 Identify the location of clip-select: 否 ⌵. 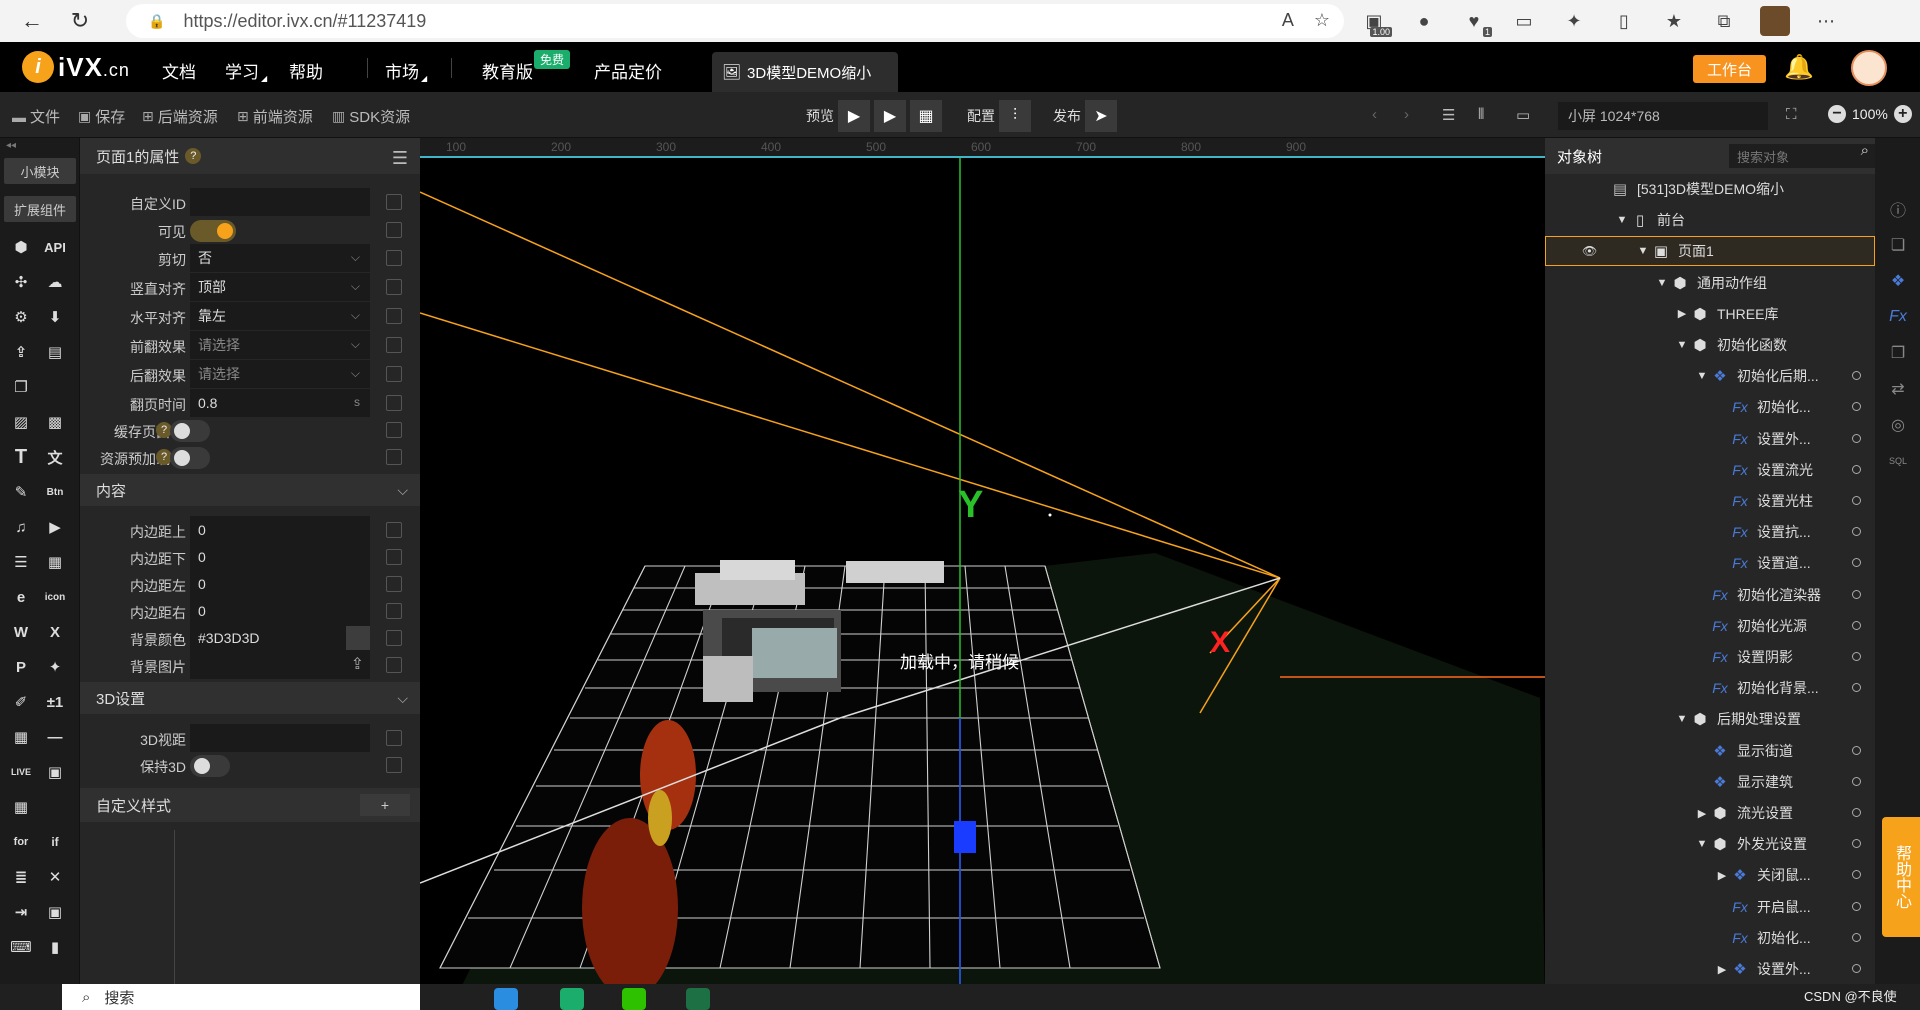
(280, 258).